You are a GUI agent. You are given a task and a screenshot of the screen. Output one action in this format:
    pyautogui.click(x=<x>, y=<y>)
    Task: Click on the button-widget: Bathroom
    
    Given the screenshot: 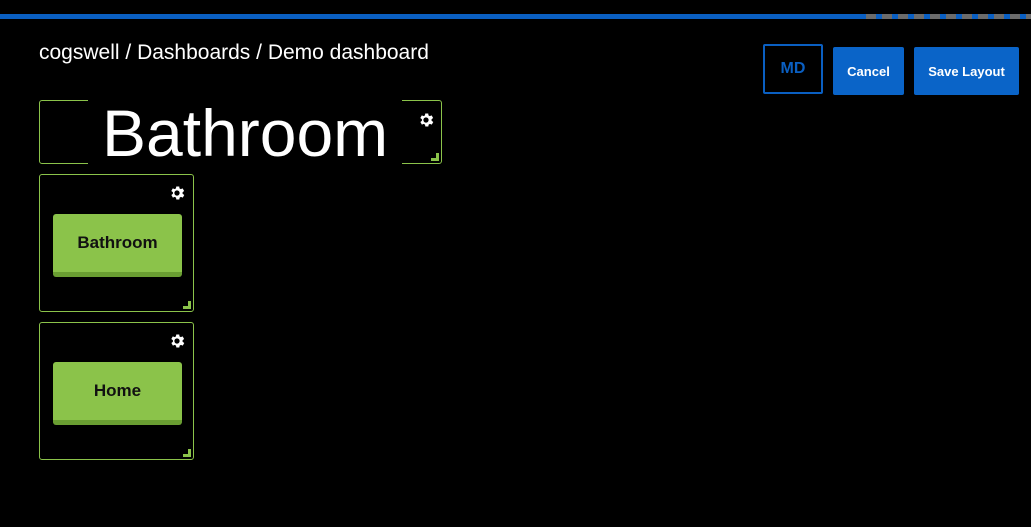 What is the action you would take?
    pyautogui.click(x=116, y=243)
    